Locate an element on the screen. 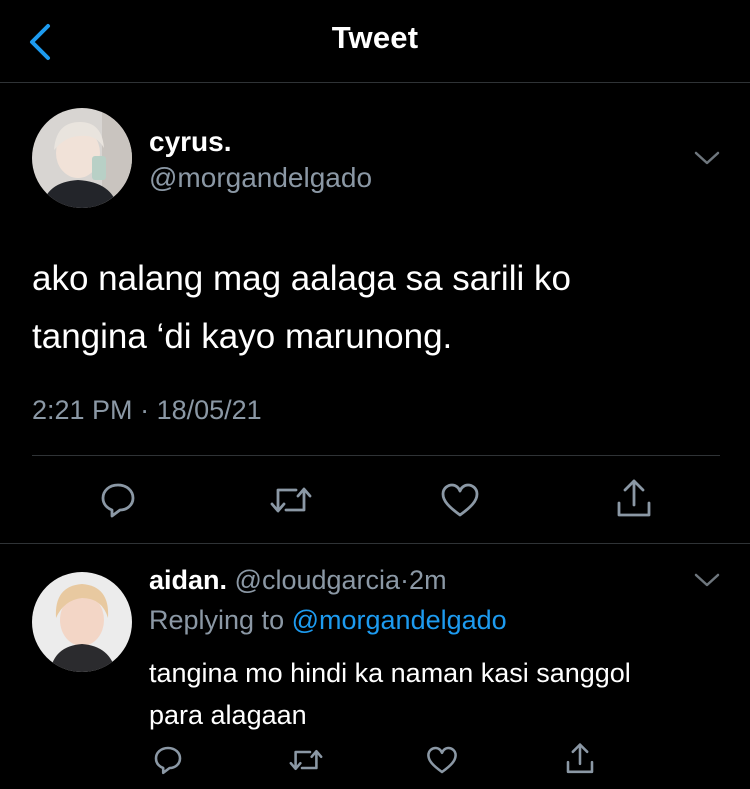 This screenshot has width=750, height=789. reply-author-avatar-image is located at coordinates (82, 622).